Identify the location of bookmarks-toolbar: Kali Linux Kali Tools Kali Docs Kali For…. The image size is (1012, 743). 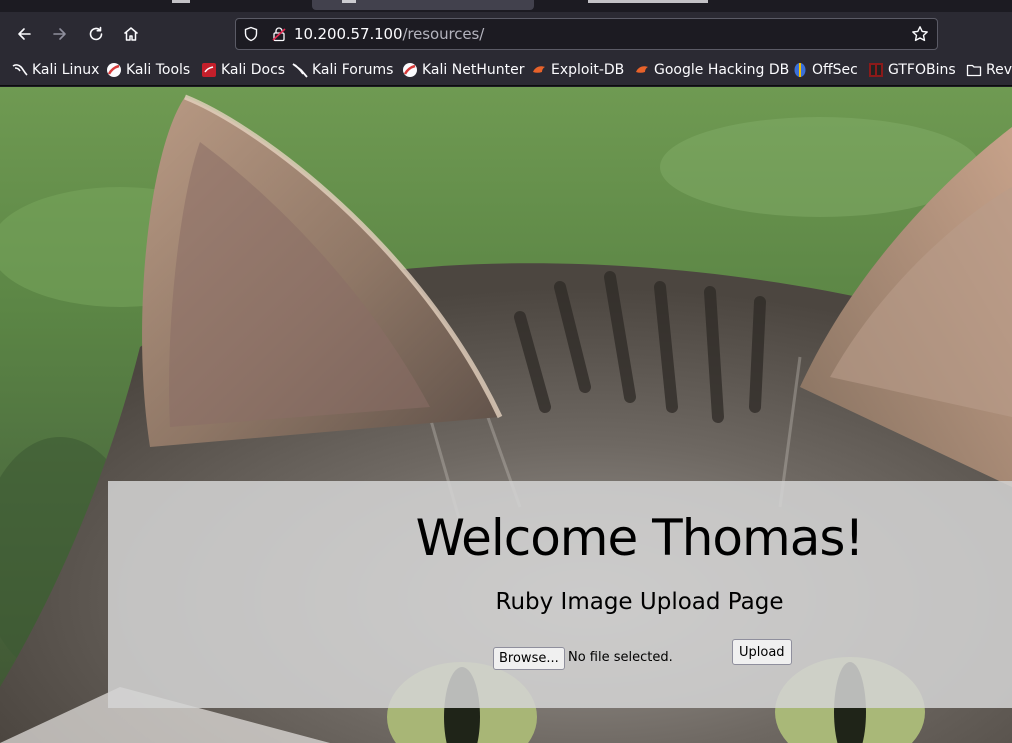
(506, 71).